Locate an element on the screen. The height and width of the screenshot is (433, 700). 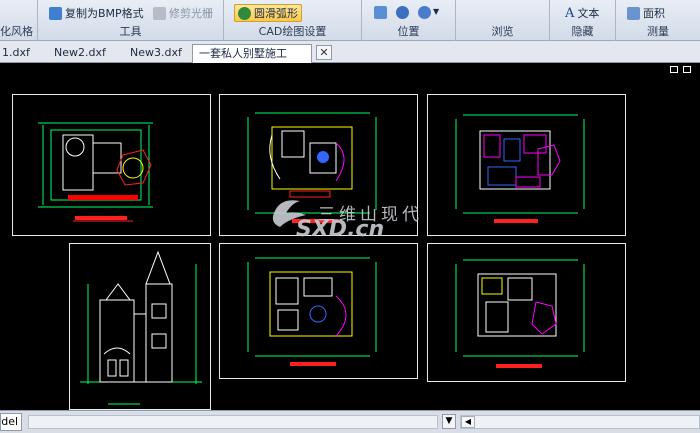
floor-plan-5-graphic is located at coordinates (312, 311).